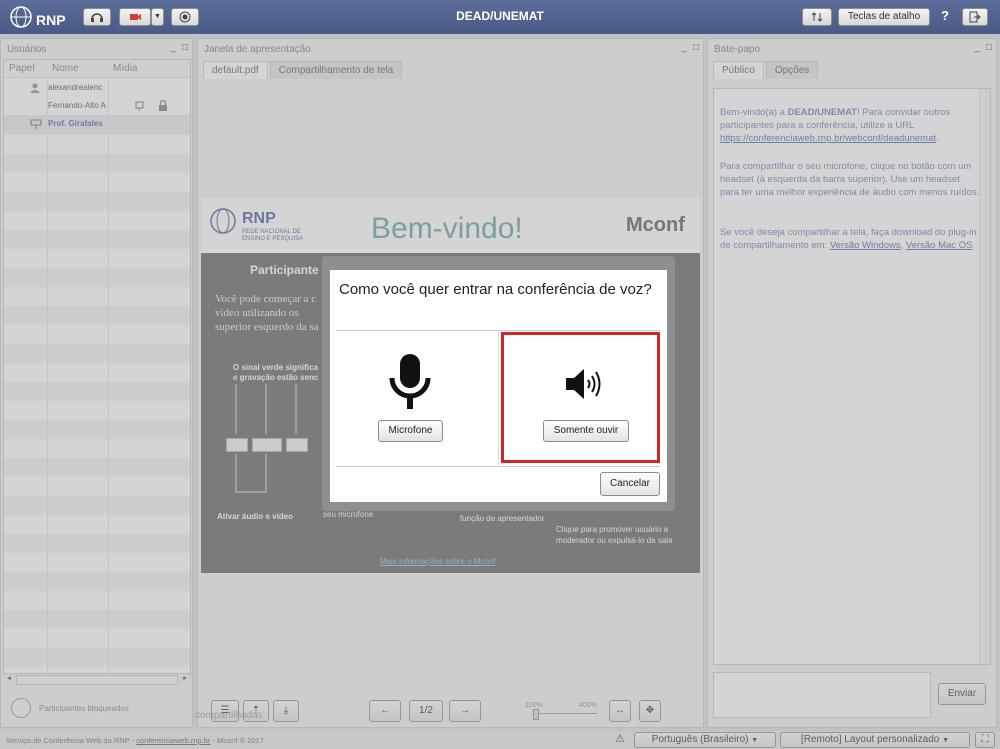 This screenshot has width=1000, height=749. Describe the element at coordinates (945, 15) in the screenshot. I see `help-button: ?` at that location.